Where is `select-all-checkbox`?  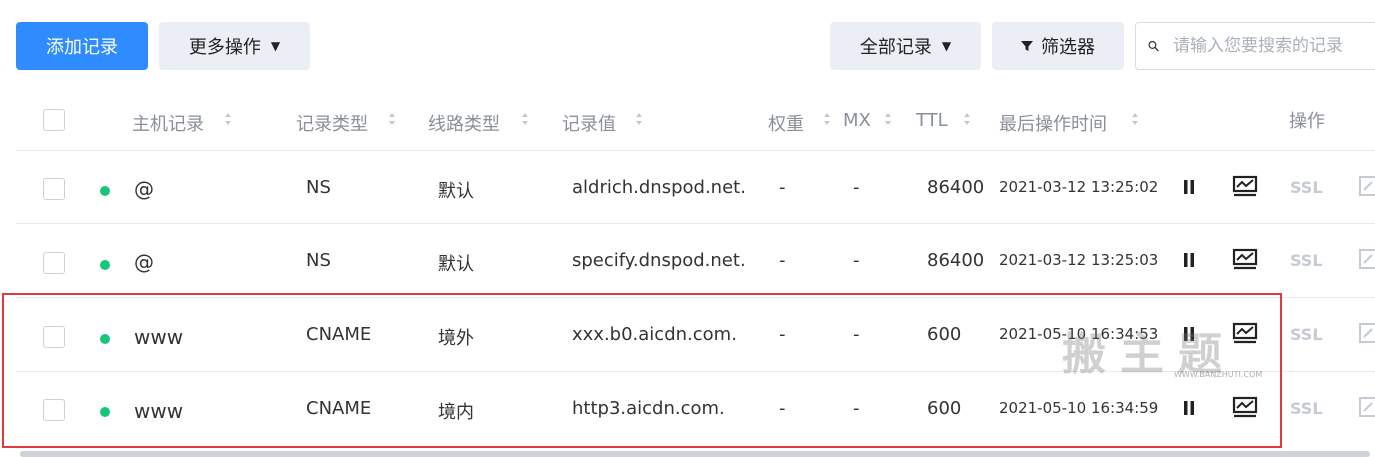 select-all-checkbox is located at coordinates (54, 120).